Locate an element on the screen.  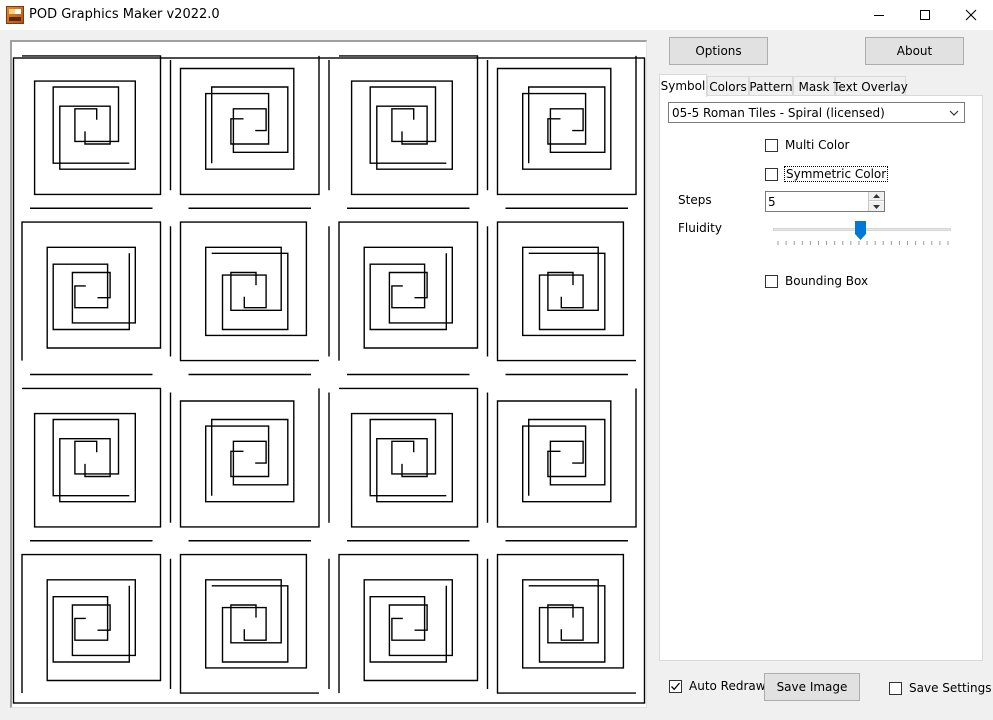
steps-value: 5 is located at coordinates (772, 202).